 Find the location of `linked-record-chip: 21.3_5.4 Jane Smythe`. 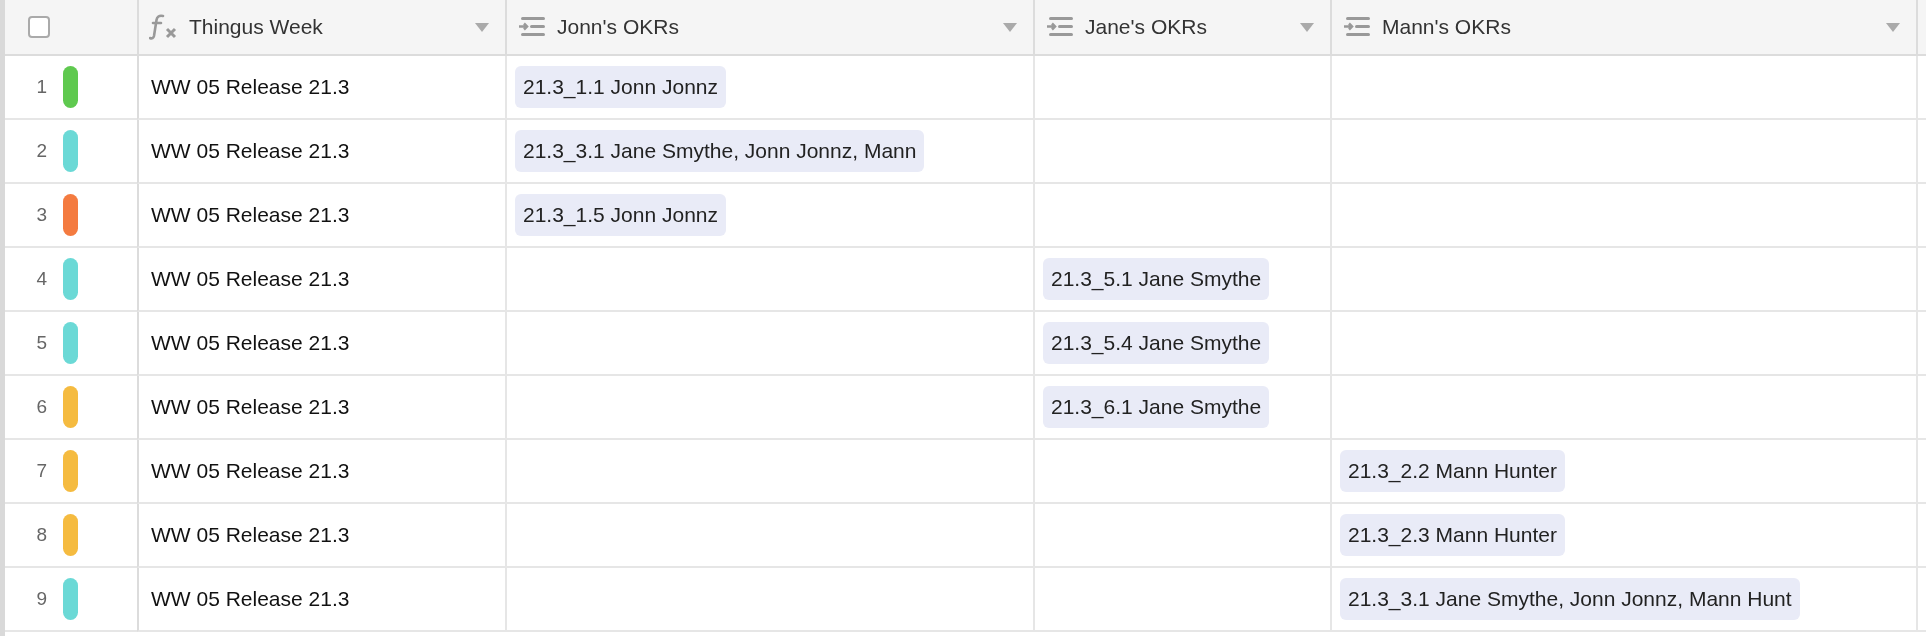

linked-record-chip: 21.3_5.4 Jane Smythe is located at coordinates (1156, 343).